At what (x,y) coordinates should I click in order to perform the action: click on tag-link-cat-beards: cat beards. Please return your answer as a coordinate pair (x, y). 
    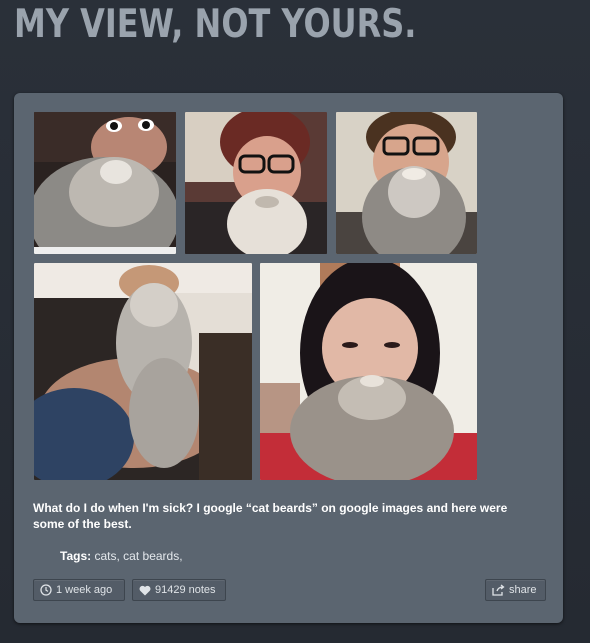
    Looking at the image, I should click on (151, 556).